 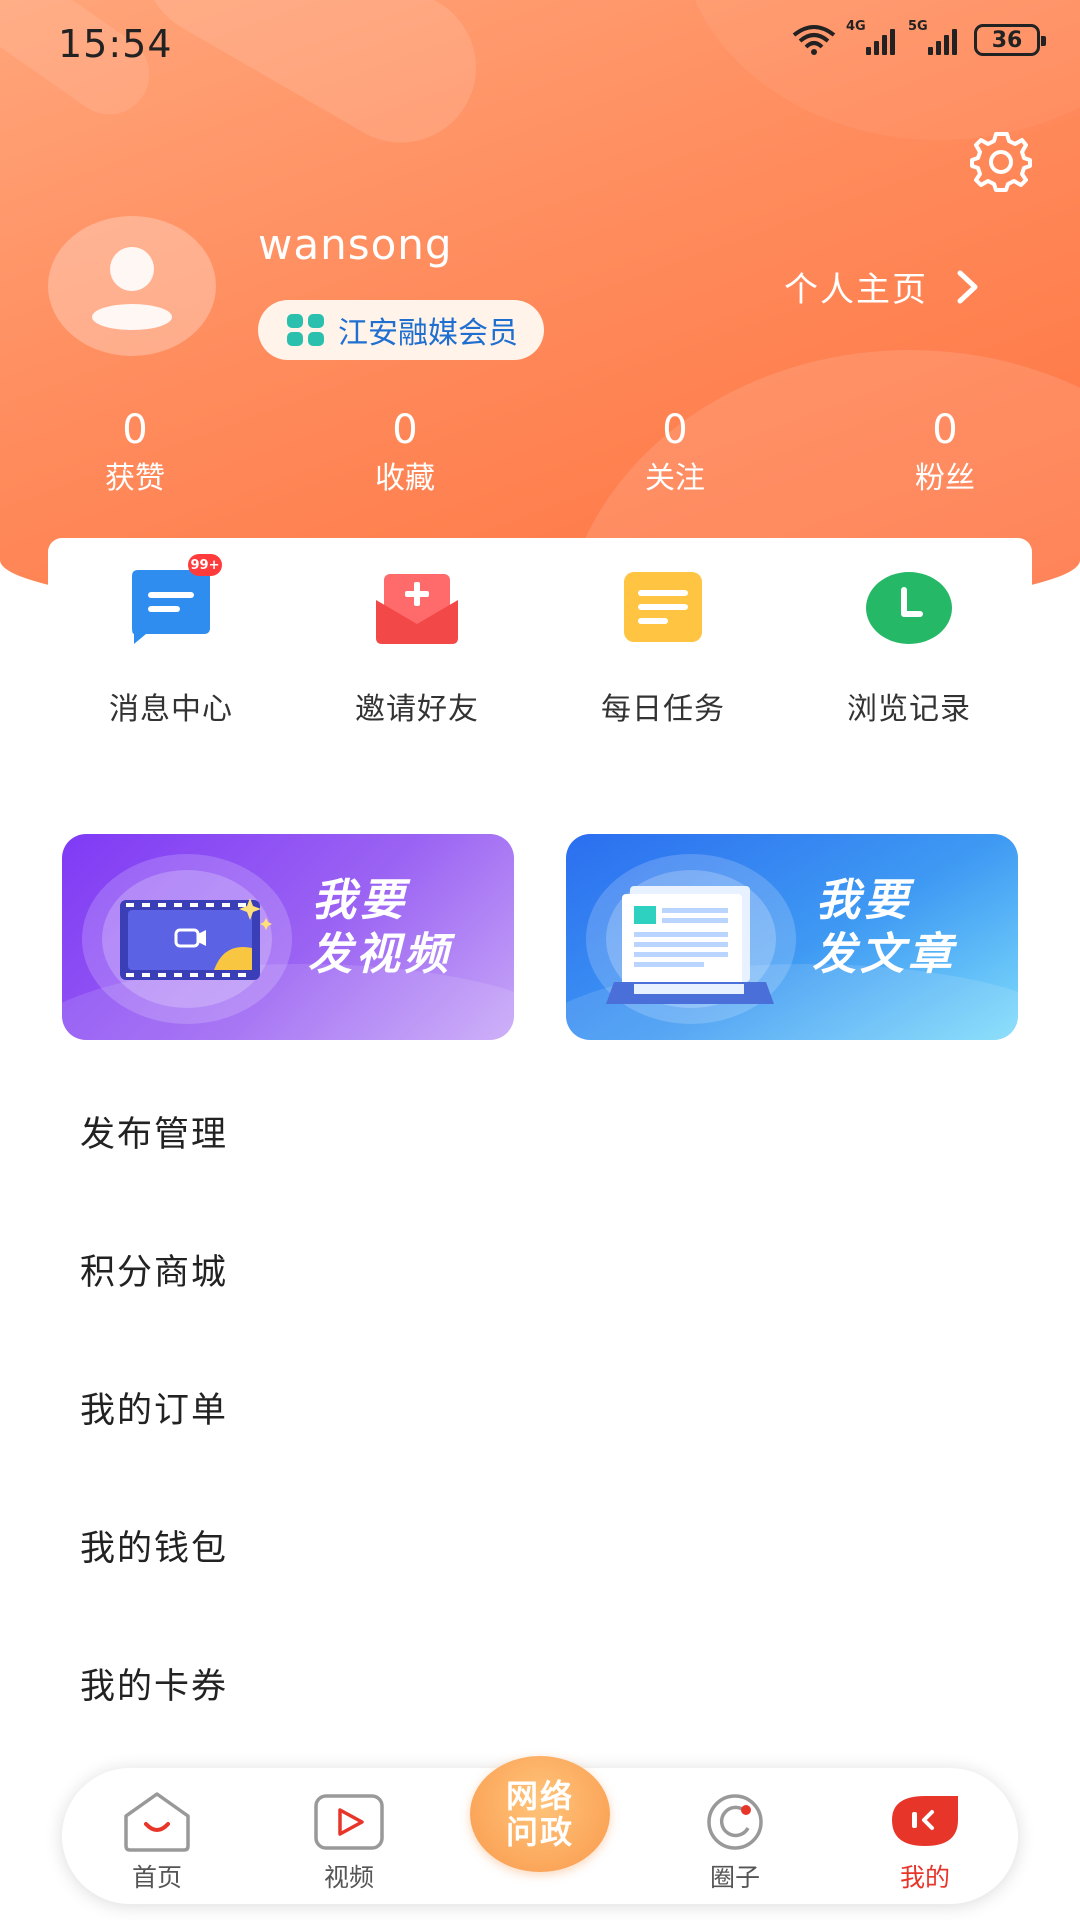 What do you see at coordinates (154, 1407) in the screenshot?
I see `menu-item-my-orders: 我的订单` at bounding box center [154, 1407].